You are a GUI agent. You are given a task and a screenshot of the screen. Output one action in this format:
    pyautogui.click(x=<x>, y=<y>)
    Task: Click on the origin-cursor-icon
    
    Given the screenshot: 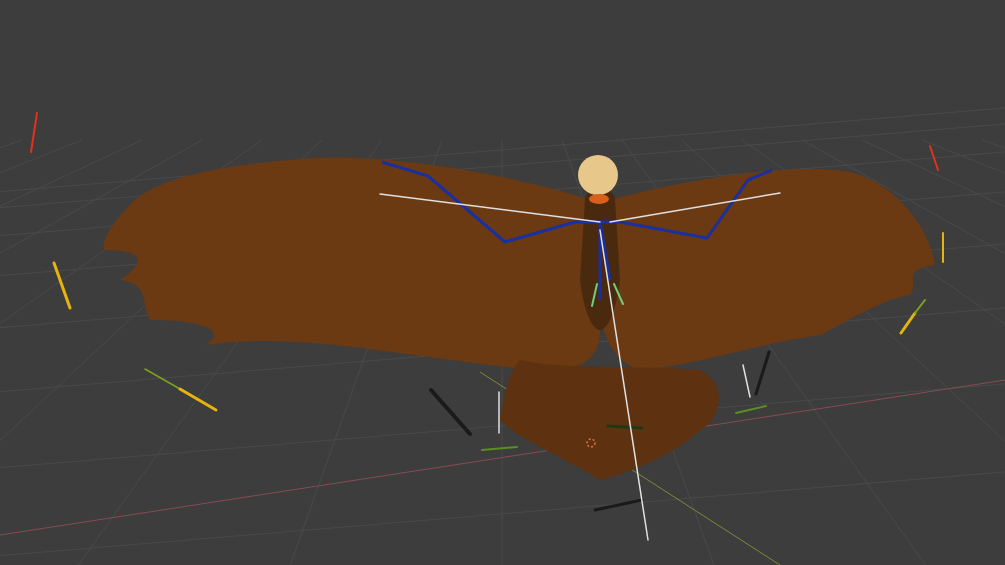 What is the action you would take?
    pyautogui.click(x=591, y=443)
    